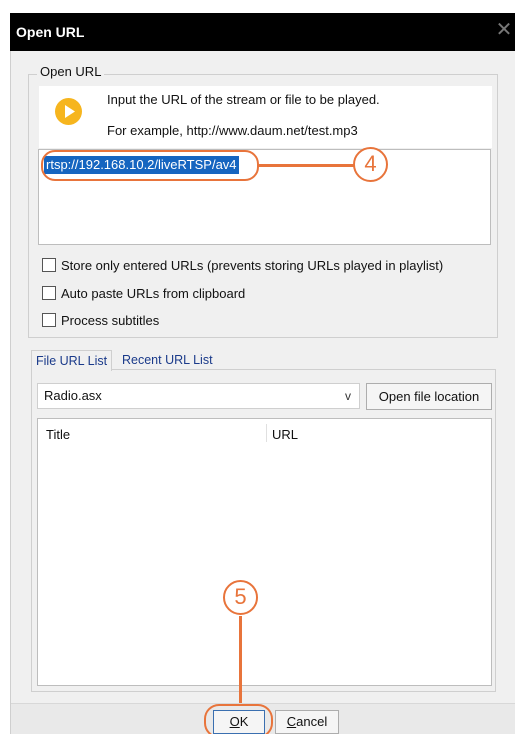 The width and height of the screenshot is (515, 734). What do you see at coordinates (58, 434) in the screenshot?
I see `column-header-title: Title` at bounding box center [58, 434].